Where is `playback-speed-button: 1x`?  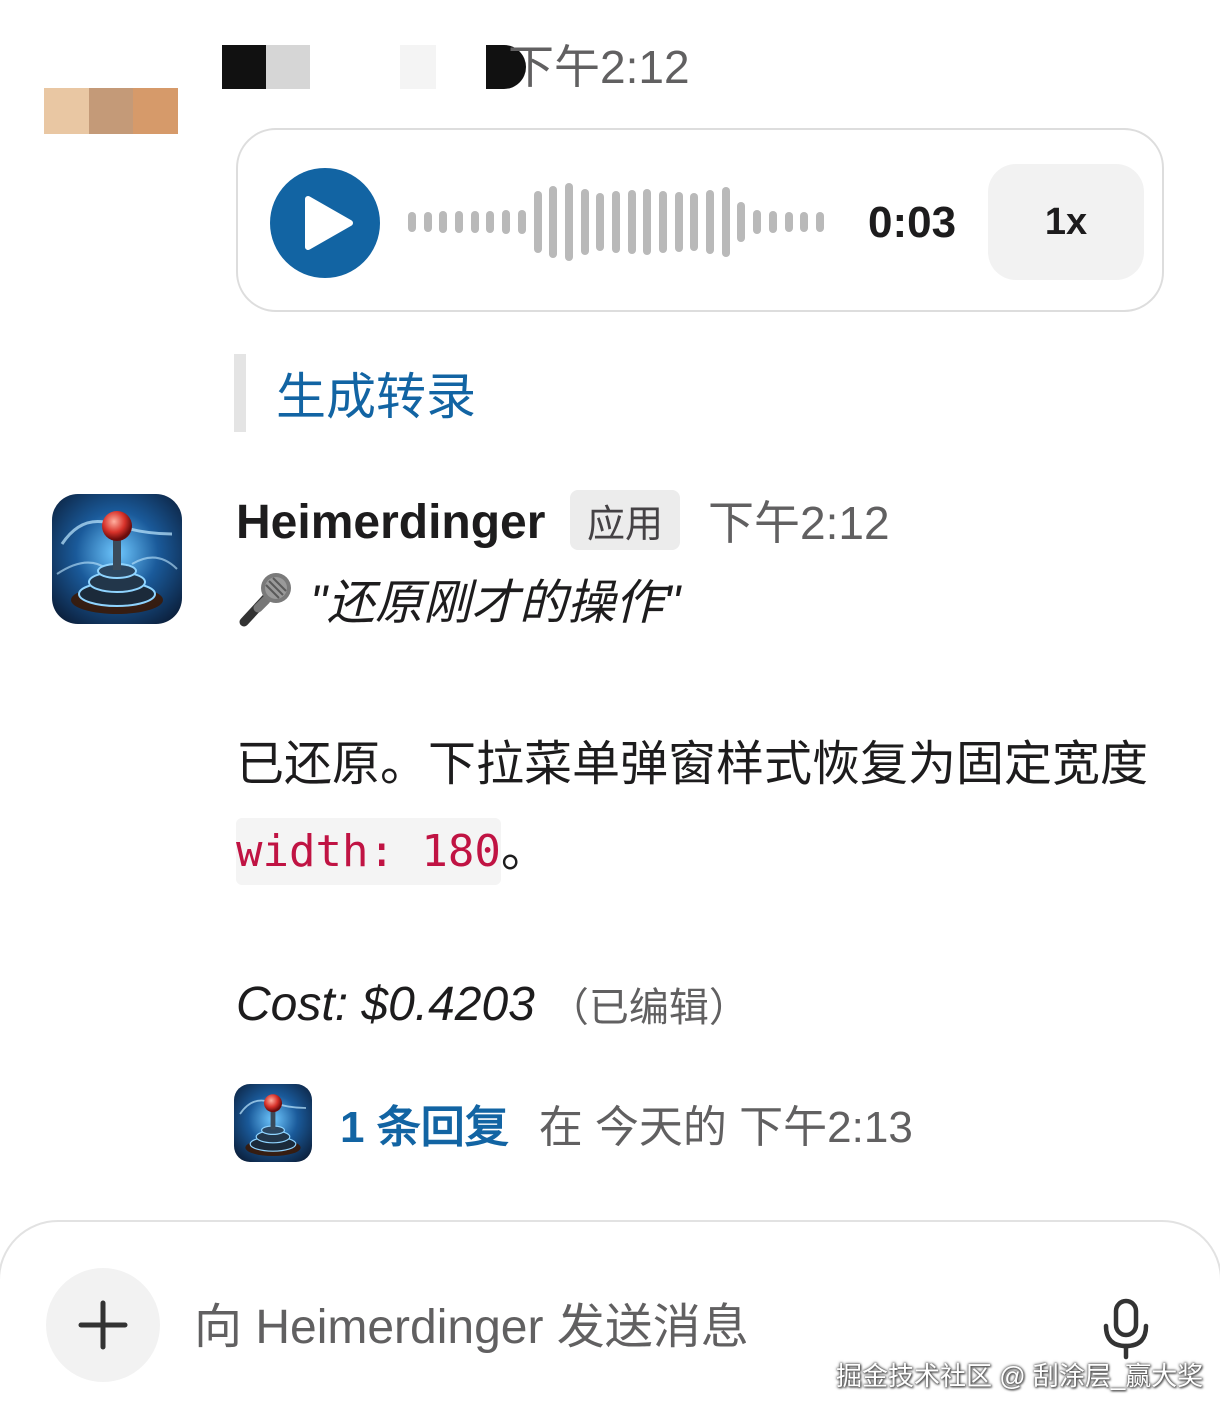 playback-speed-button: 1x is located at coordinates (1066, 222).